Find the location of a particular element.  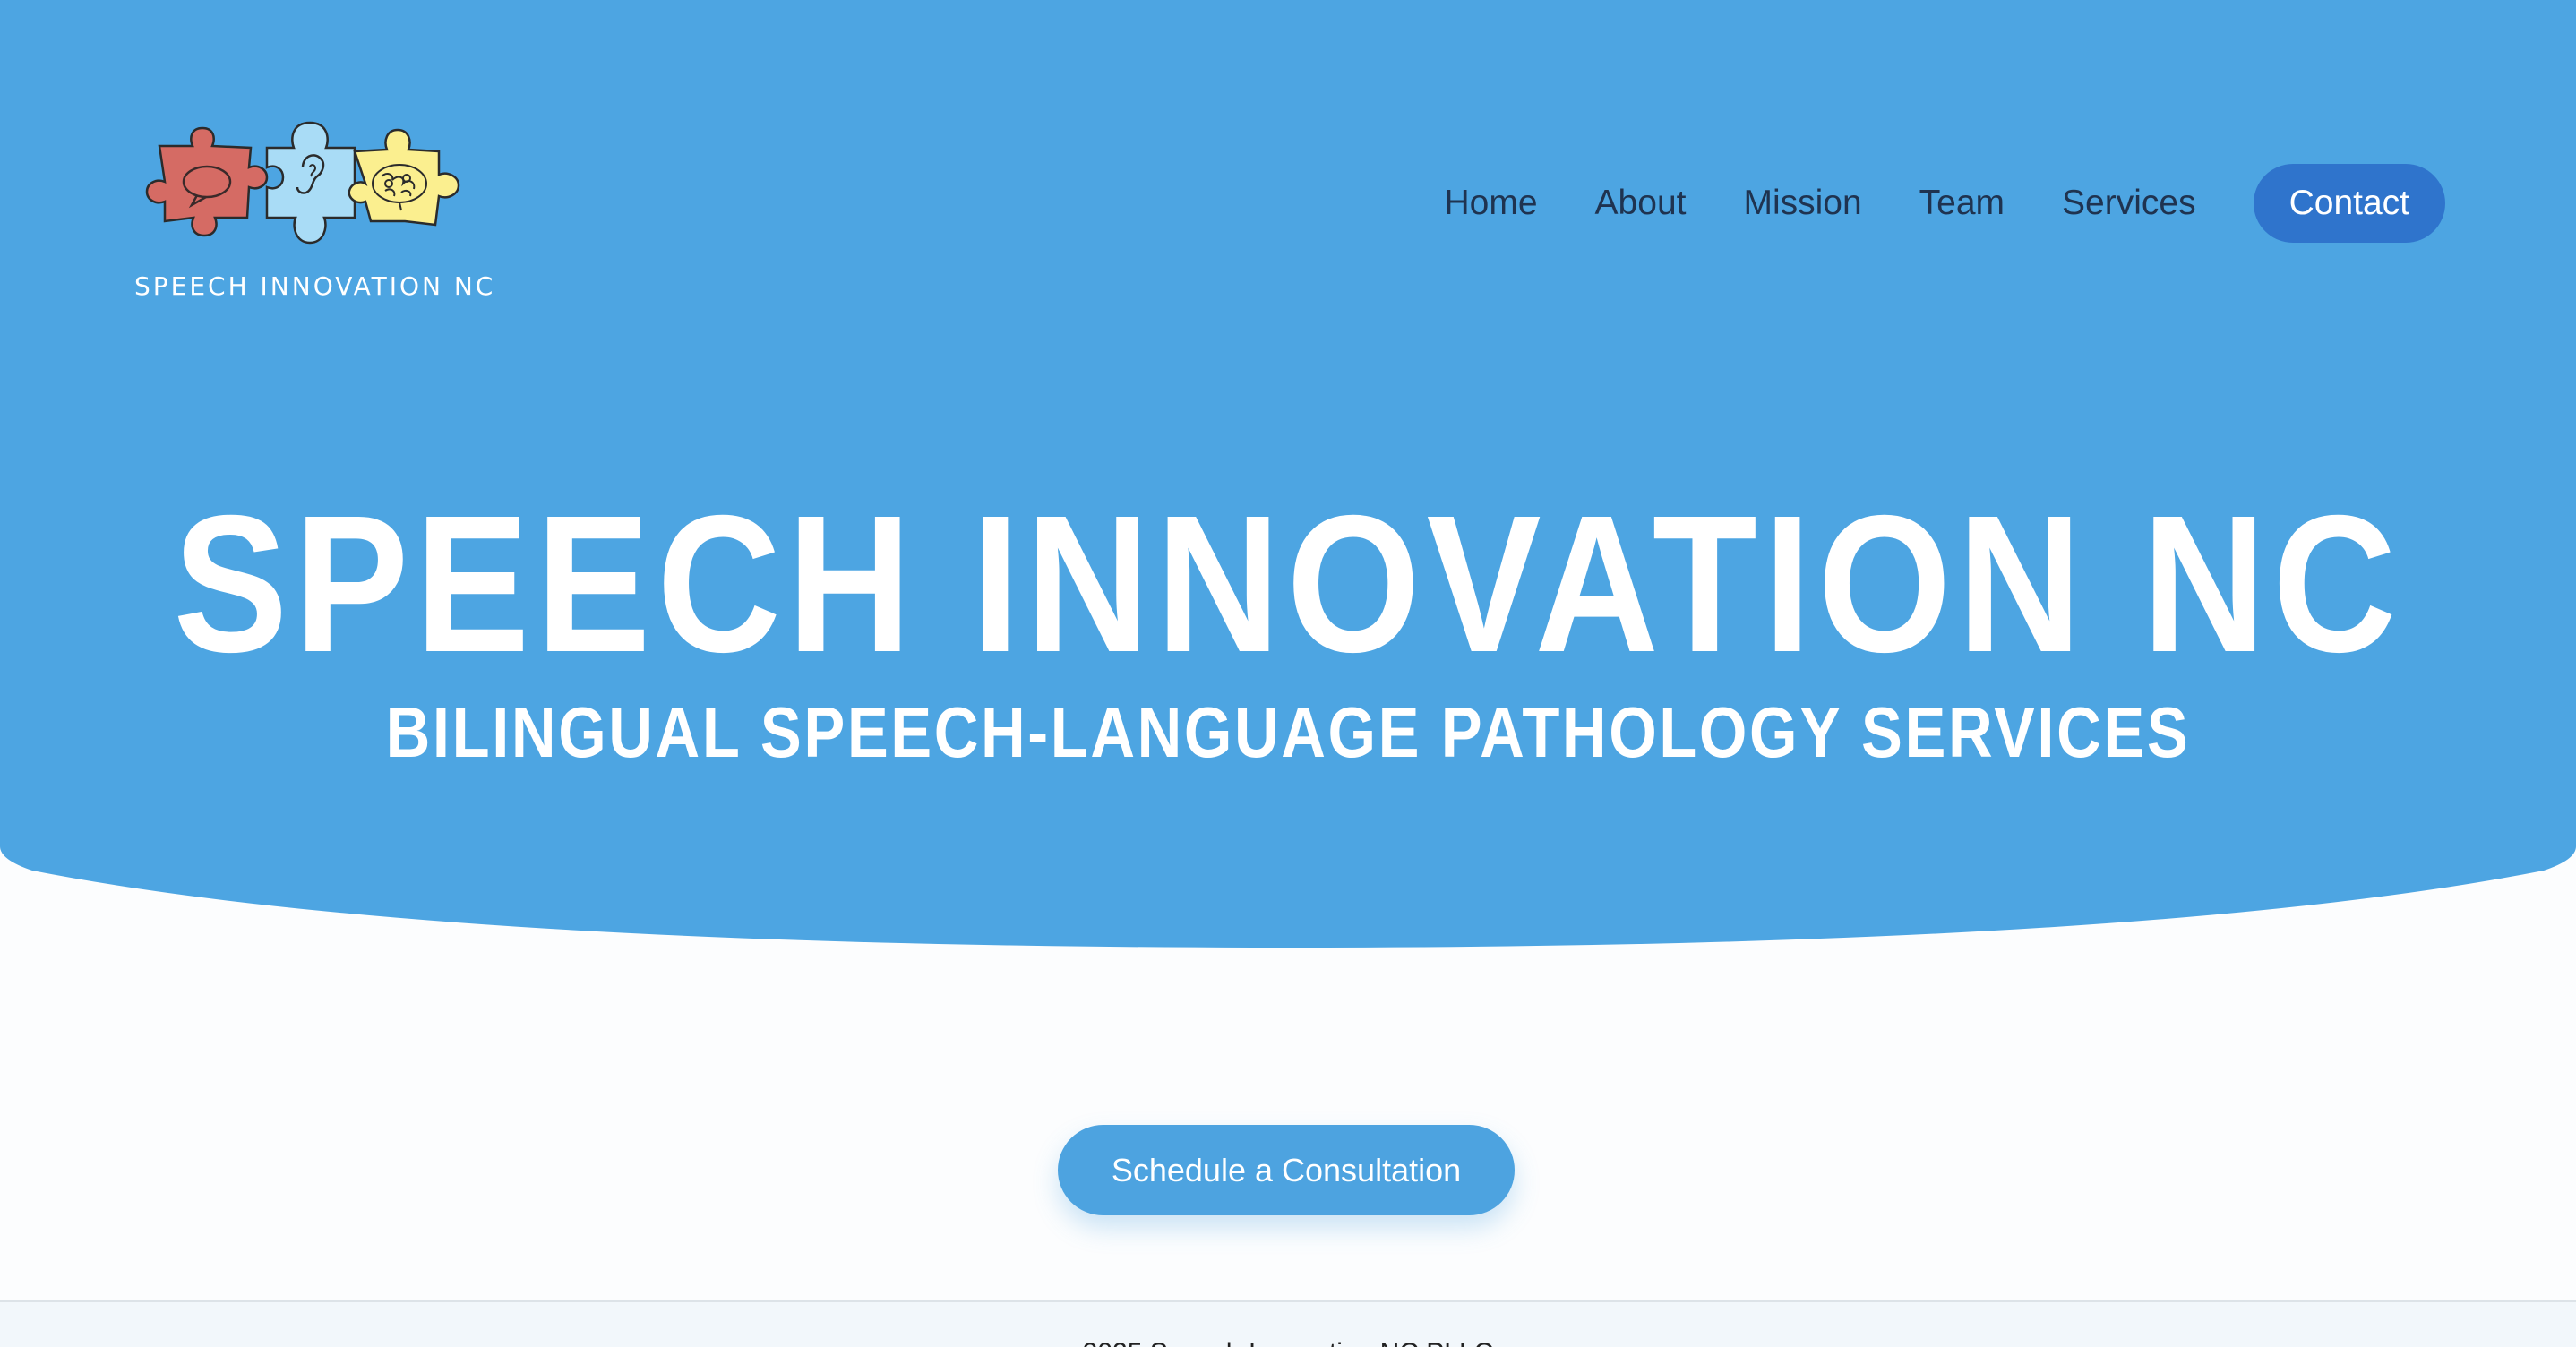

puzzle-logo-icon is located at coordinates (302, 183).